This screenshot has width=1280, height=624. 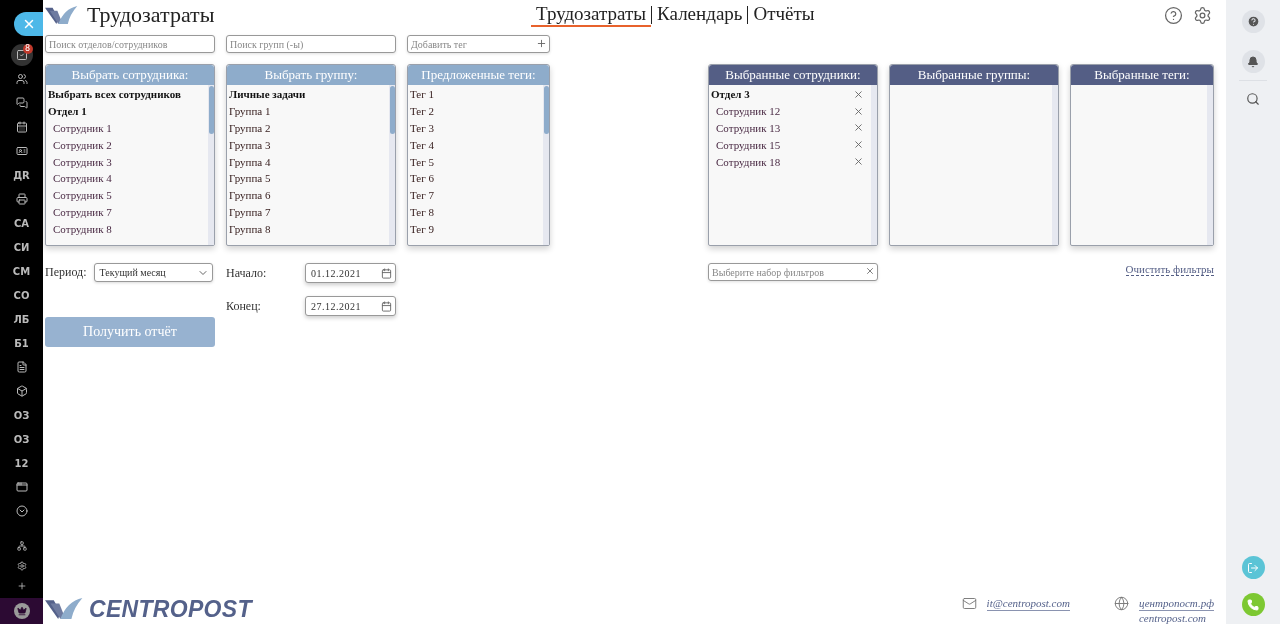 I want to click on list-item: Тег 6, so click(x=422, y=178).